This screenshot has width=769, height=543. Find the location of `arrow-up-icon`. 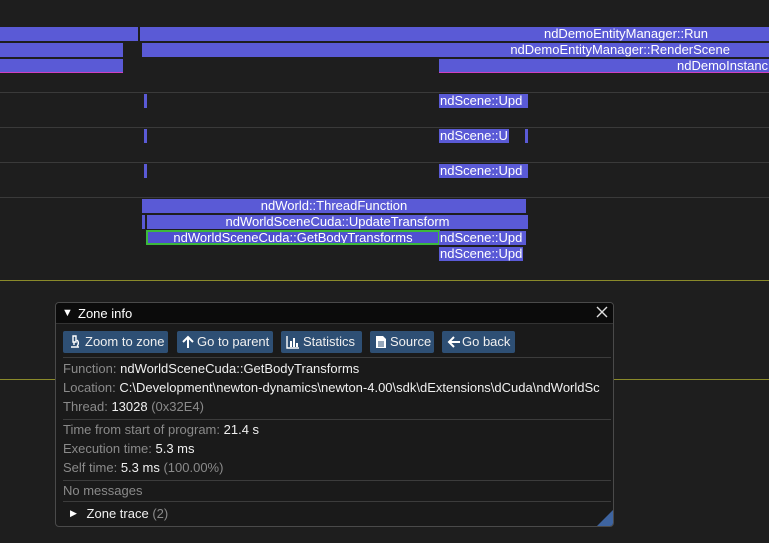

arrow-up-icon is located at coordinates (188, 341).